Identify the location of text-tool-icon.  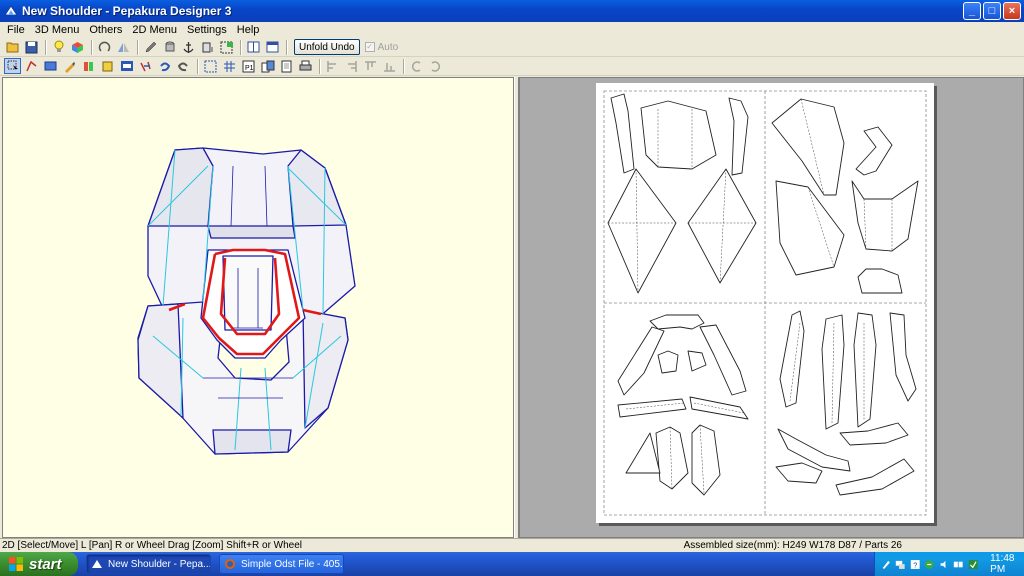
(145, 66).